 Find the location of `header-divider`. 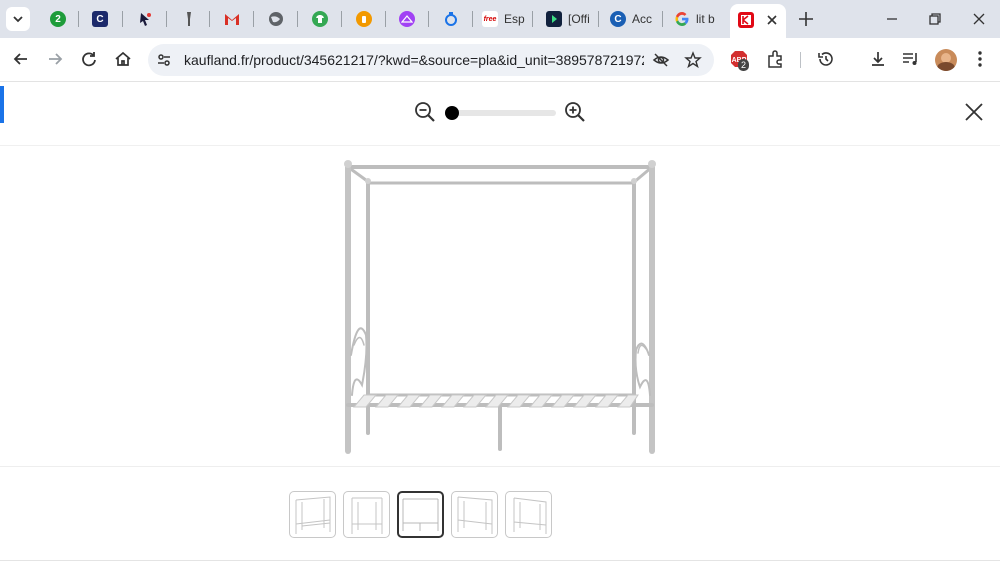

header-divider is located at coordinates (500, 145).